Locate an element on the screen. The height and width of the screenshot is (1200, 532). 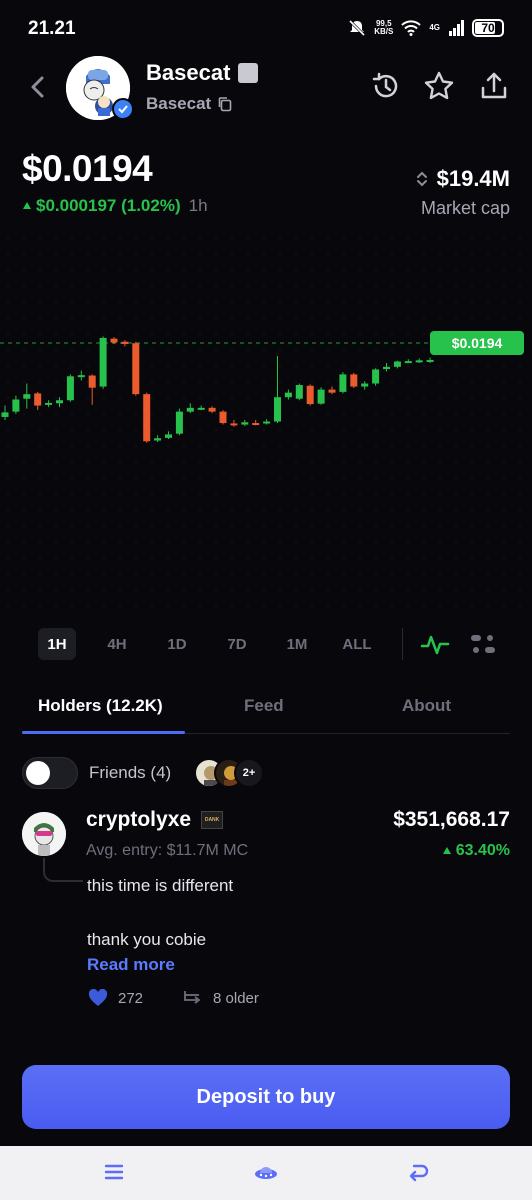
token-price: $0.0194 is located at coordinates (87, 168).